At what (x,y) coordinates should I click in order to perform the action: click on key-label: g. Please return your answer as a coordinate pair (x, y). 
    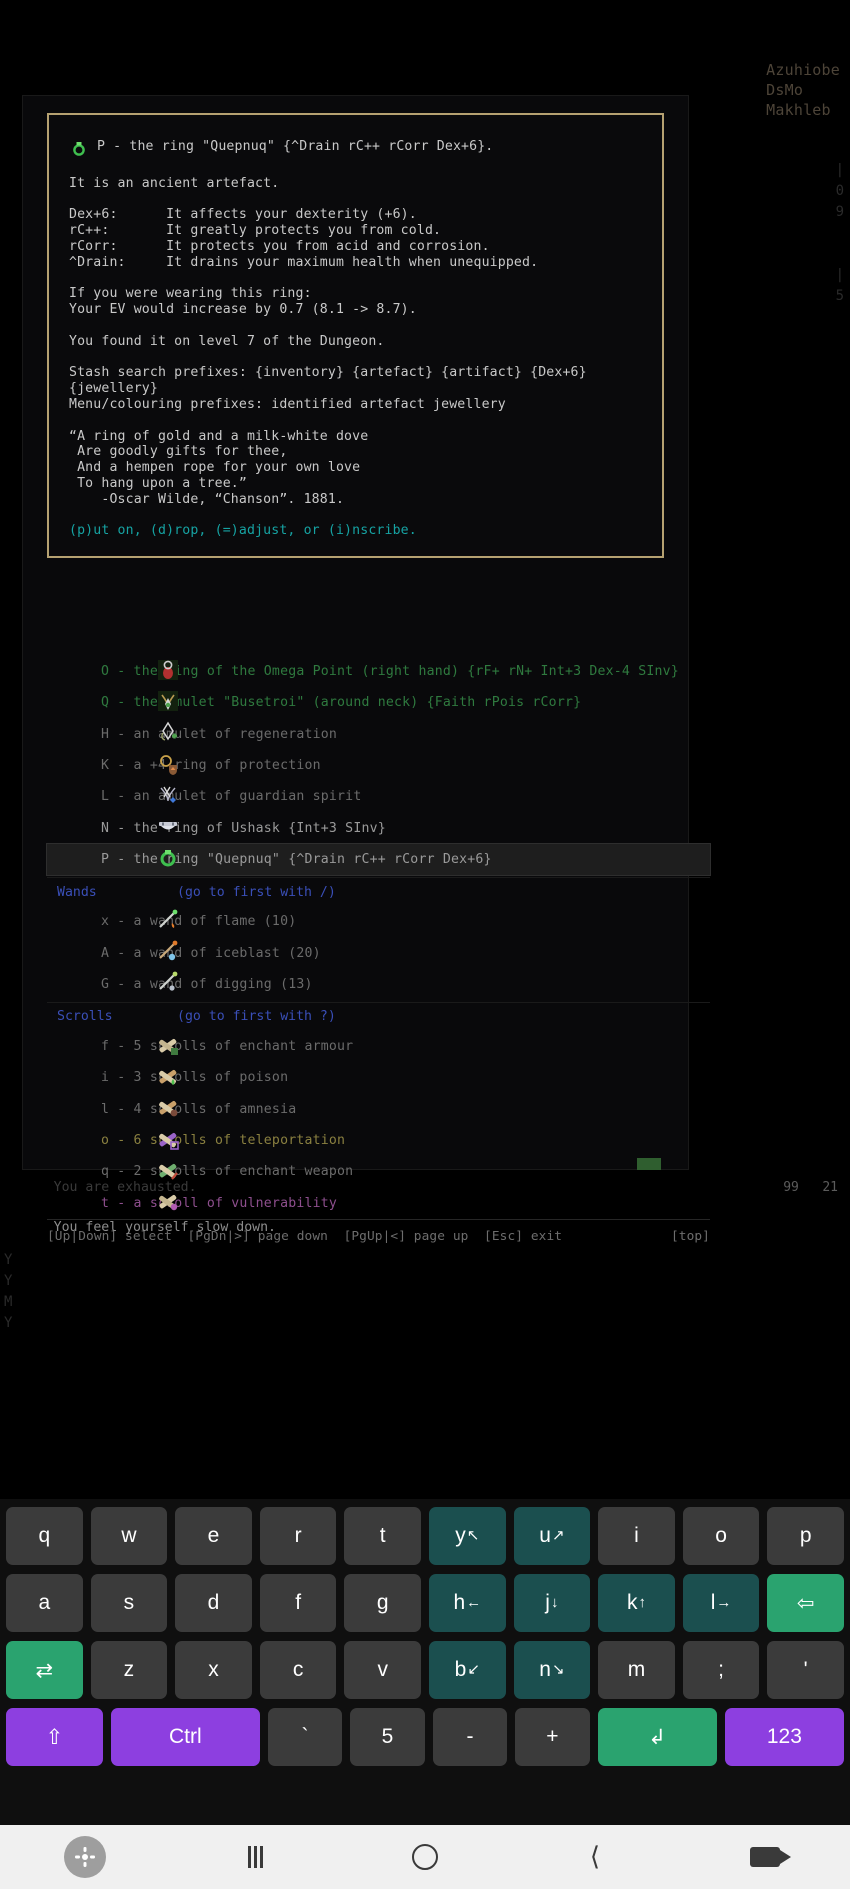
    Looking at the image, I should click on (382, 1602).